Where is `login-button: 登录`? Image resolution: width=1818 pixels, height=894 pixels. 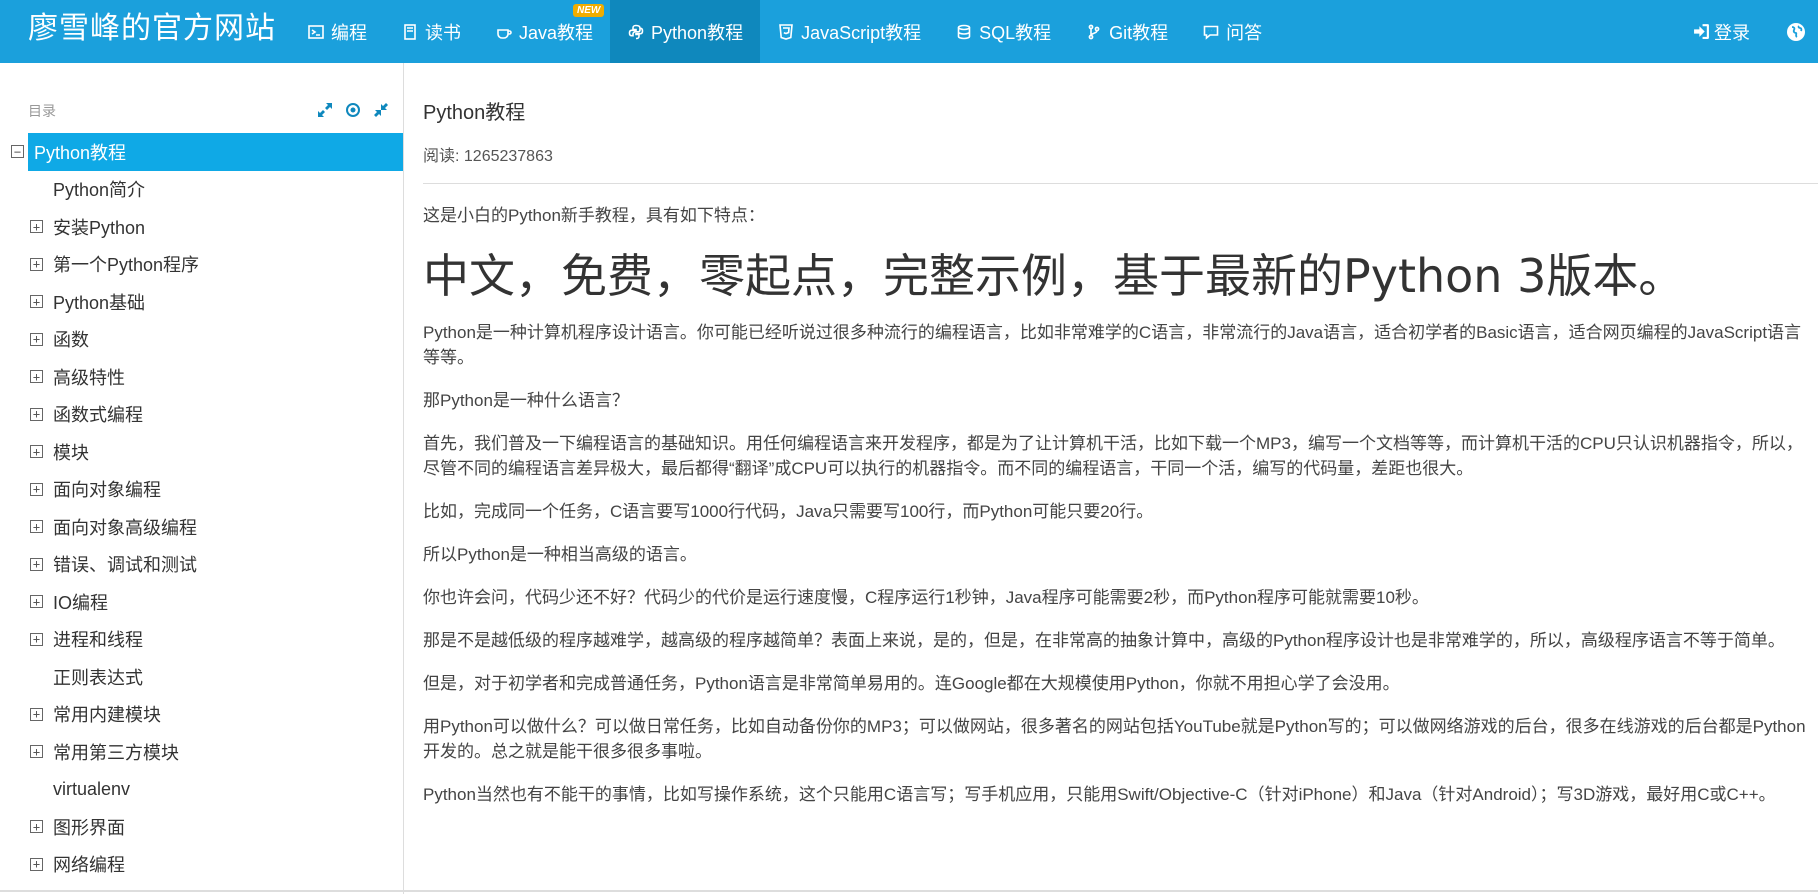 login-button: 登录 is located at coordinates (1721, 32).